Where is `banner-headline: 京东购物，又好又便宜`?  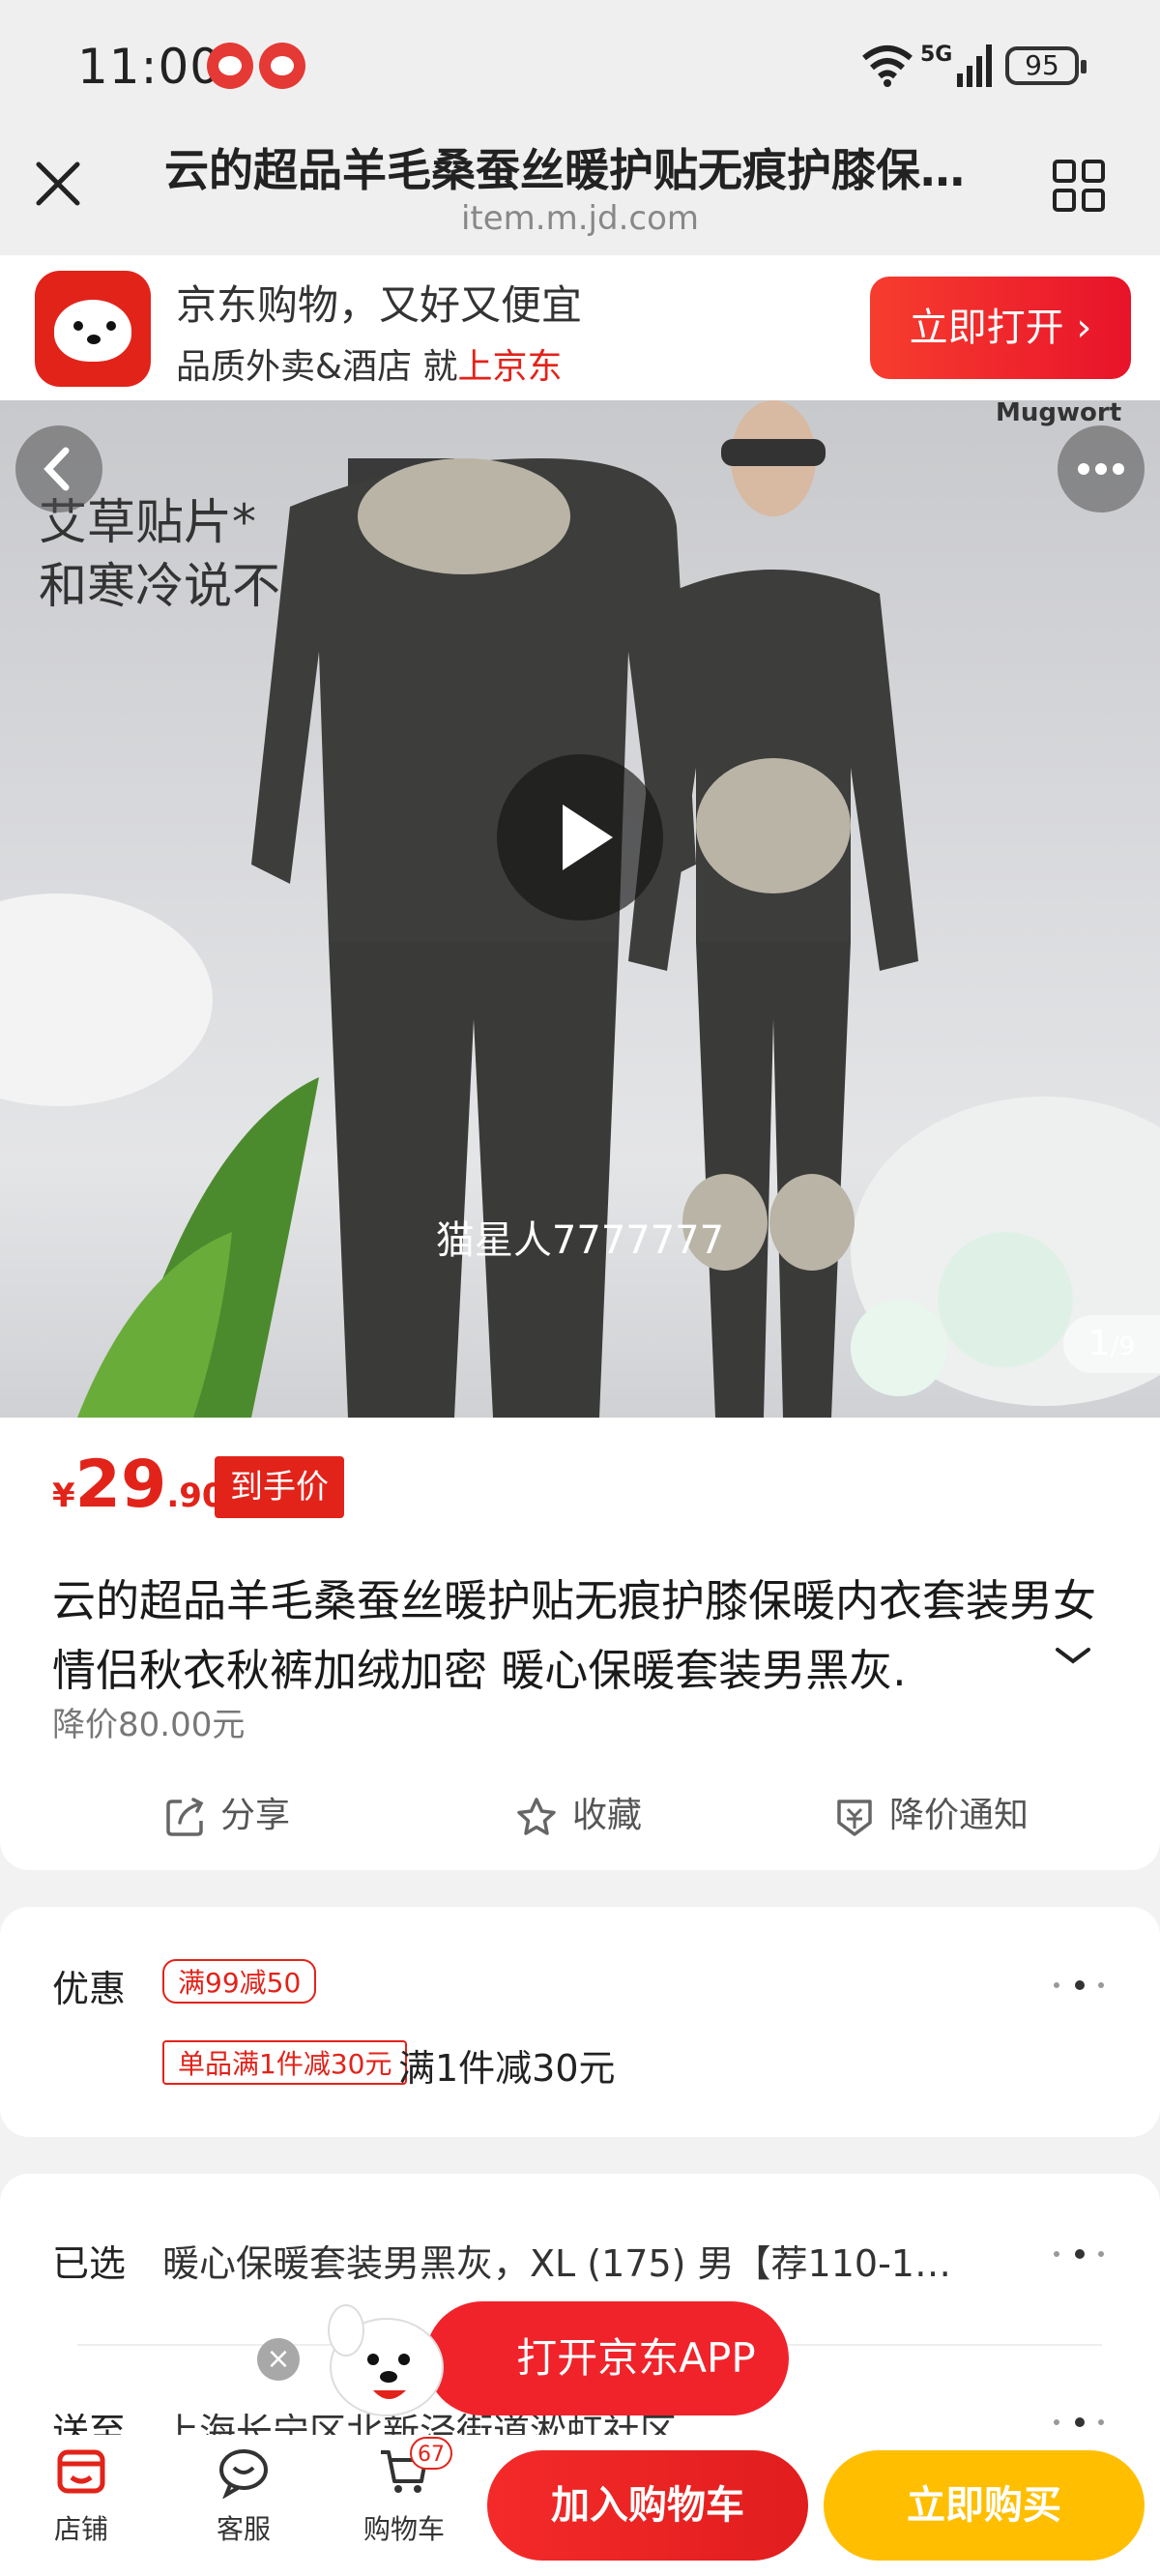
banner-headline: 京东购物，又好又便宜 is located at coordinates (379, 305).